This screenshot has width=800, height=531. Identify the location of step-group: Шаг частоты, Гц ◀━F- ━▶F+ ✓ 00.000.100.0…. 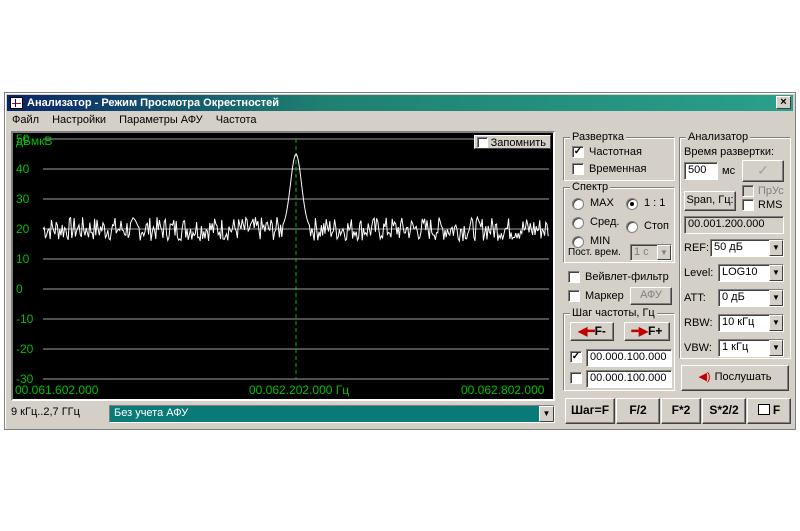
(619, 349).